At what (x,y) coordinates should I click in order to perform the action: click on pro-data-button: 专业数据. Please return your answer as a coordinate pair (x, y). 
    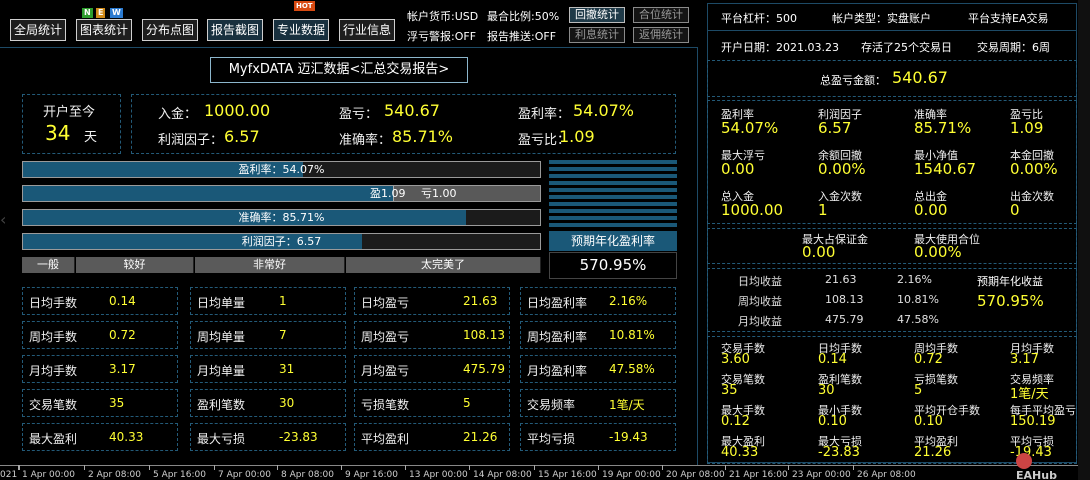
    Looking at the image, I should click on (301, 30).